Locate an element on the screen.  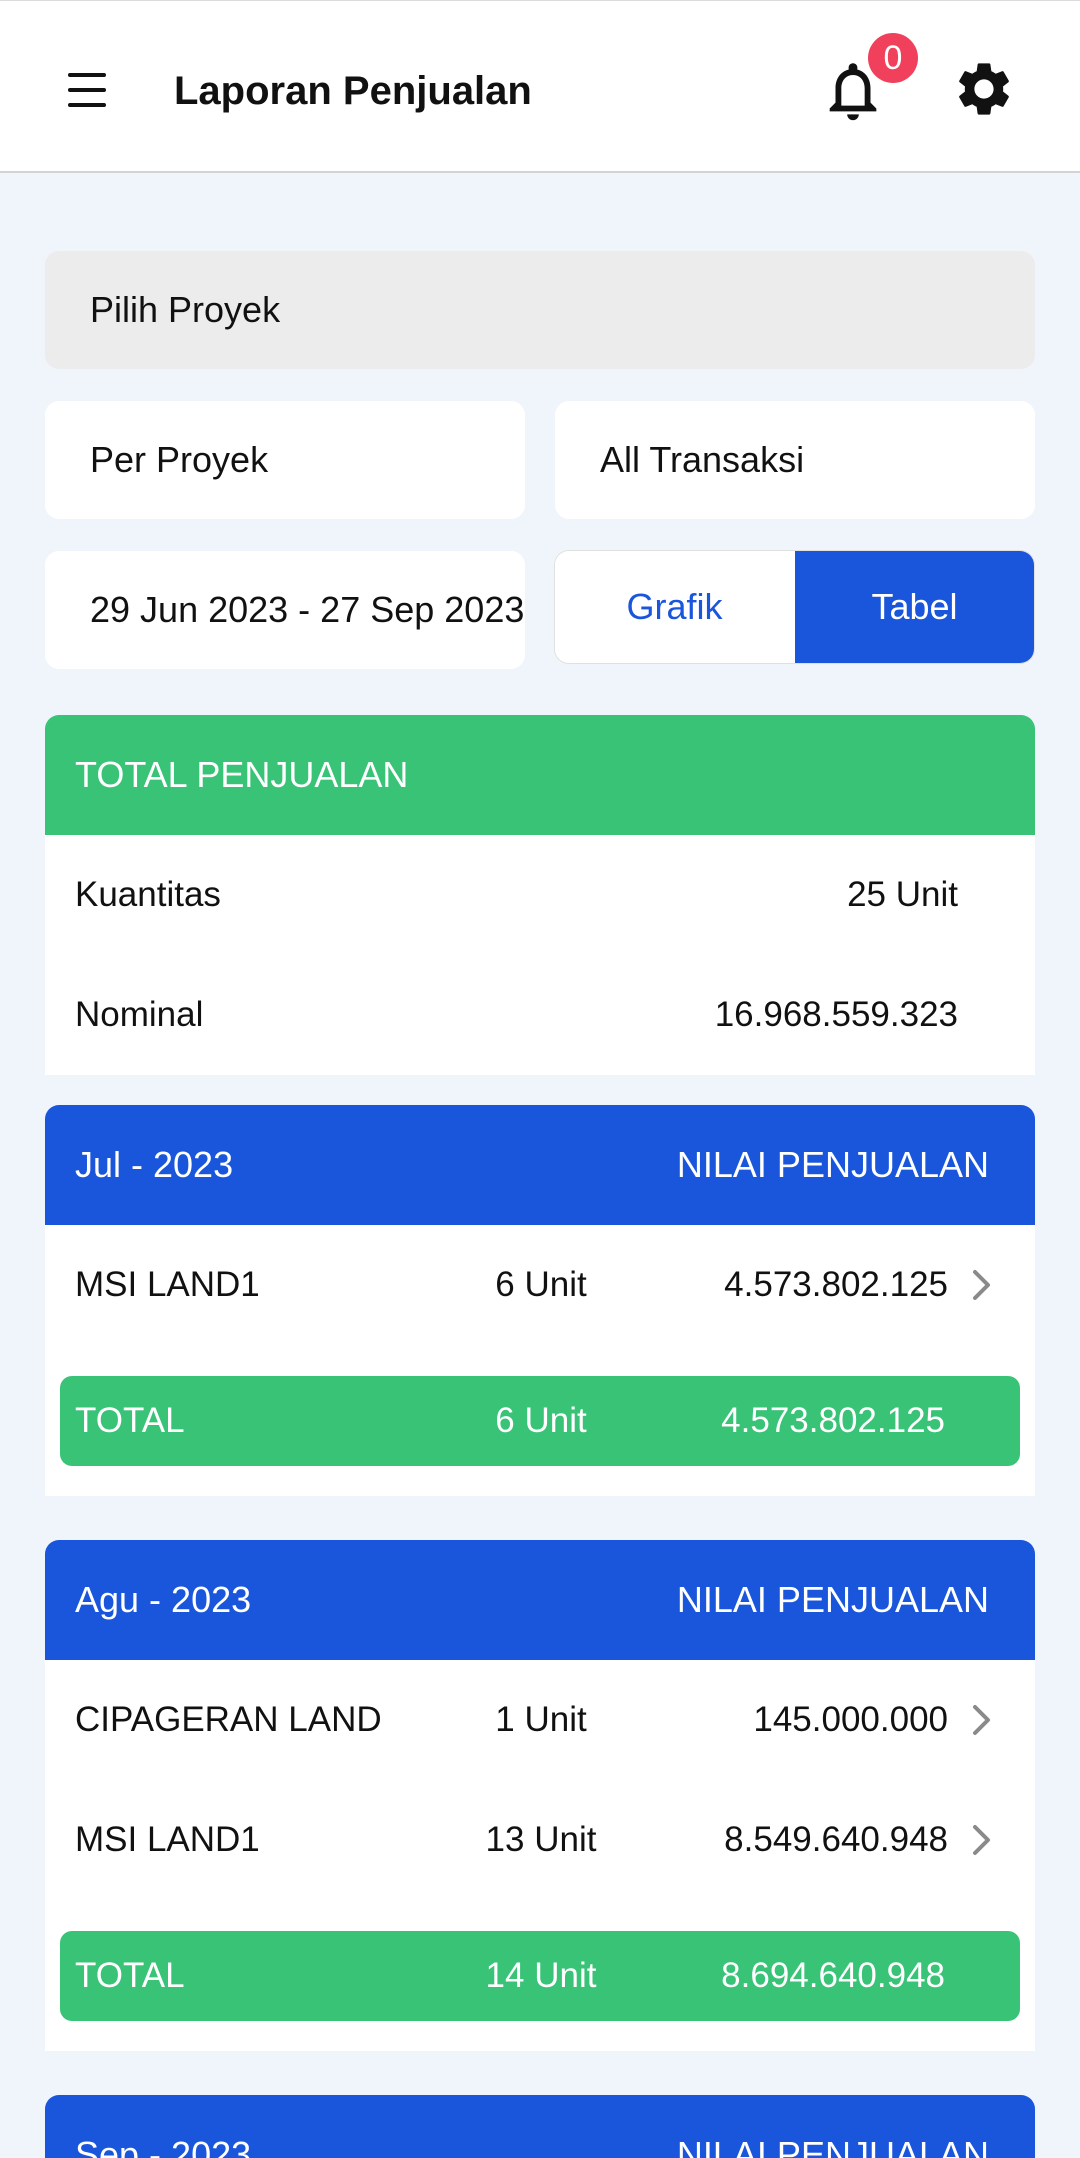
summary-row-quantity: Kuantitas 25 Unit is located at coordinates (540, 895).